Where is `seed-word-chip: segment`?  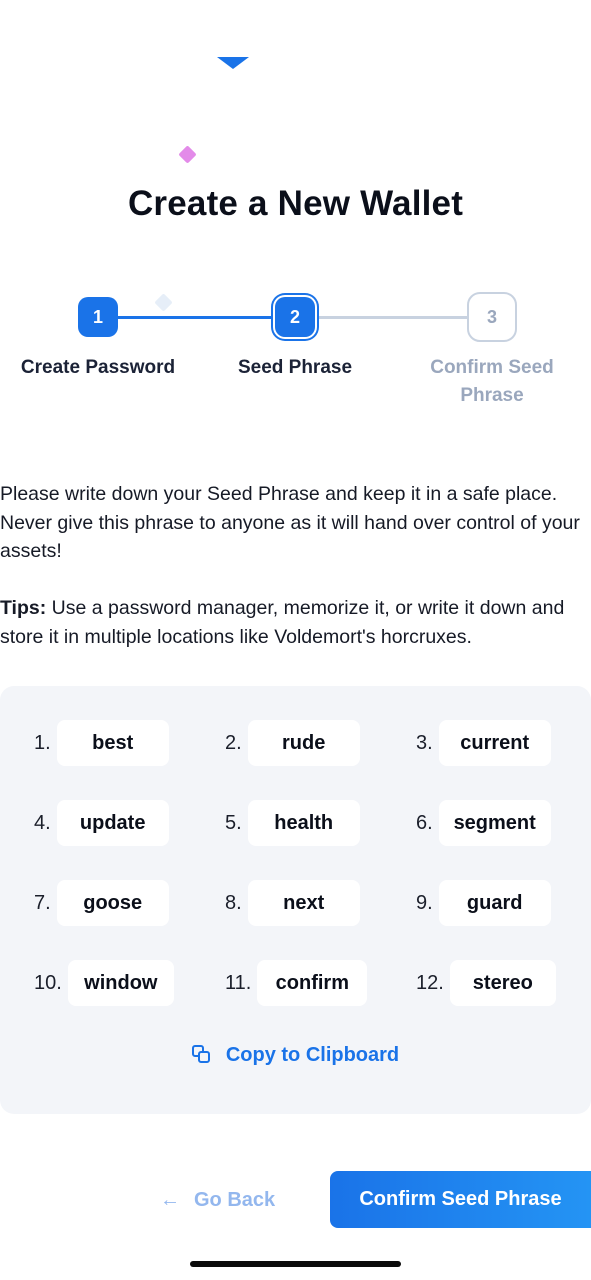
seed-word-chip: segment is located at coordinates (494, 823).